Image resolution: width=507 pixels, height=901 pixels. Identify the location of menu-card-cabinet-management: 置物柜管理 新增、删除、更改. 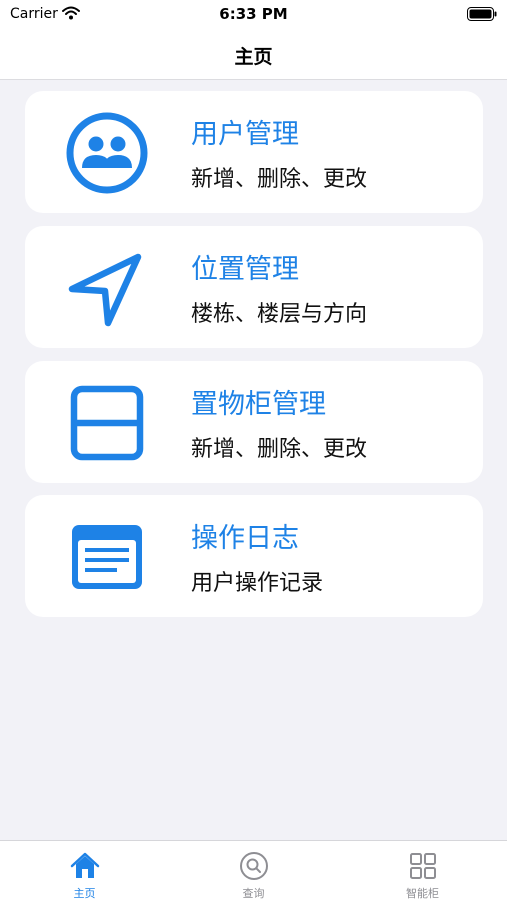
(254, 422).